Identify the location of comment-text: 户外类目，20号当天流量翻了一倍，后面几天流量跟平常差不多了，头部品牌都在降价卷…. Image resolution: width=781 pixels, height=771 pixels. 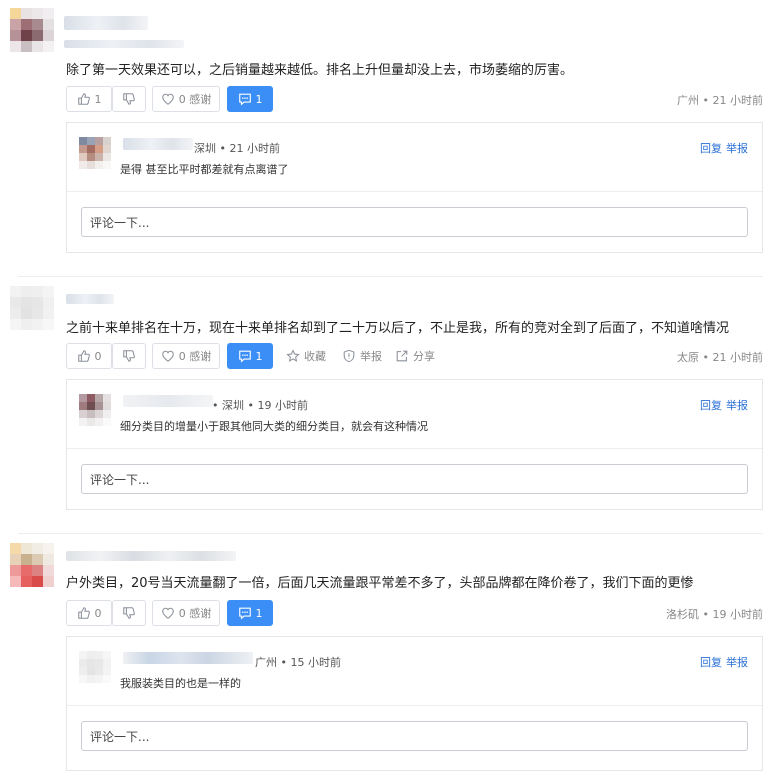
(380, 583).